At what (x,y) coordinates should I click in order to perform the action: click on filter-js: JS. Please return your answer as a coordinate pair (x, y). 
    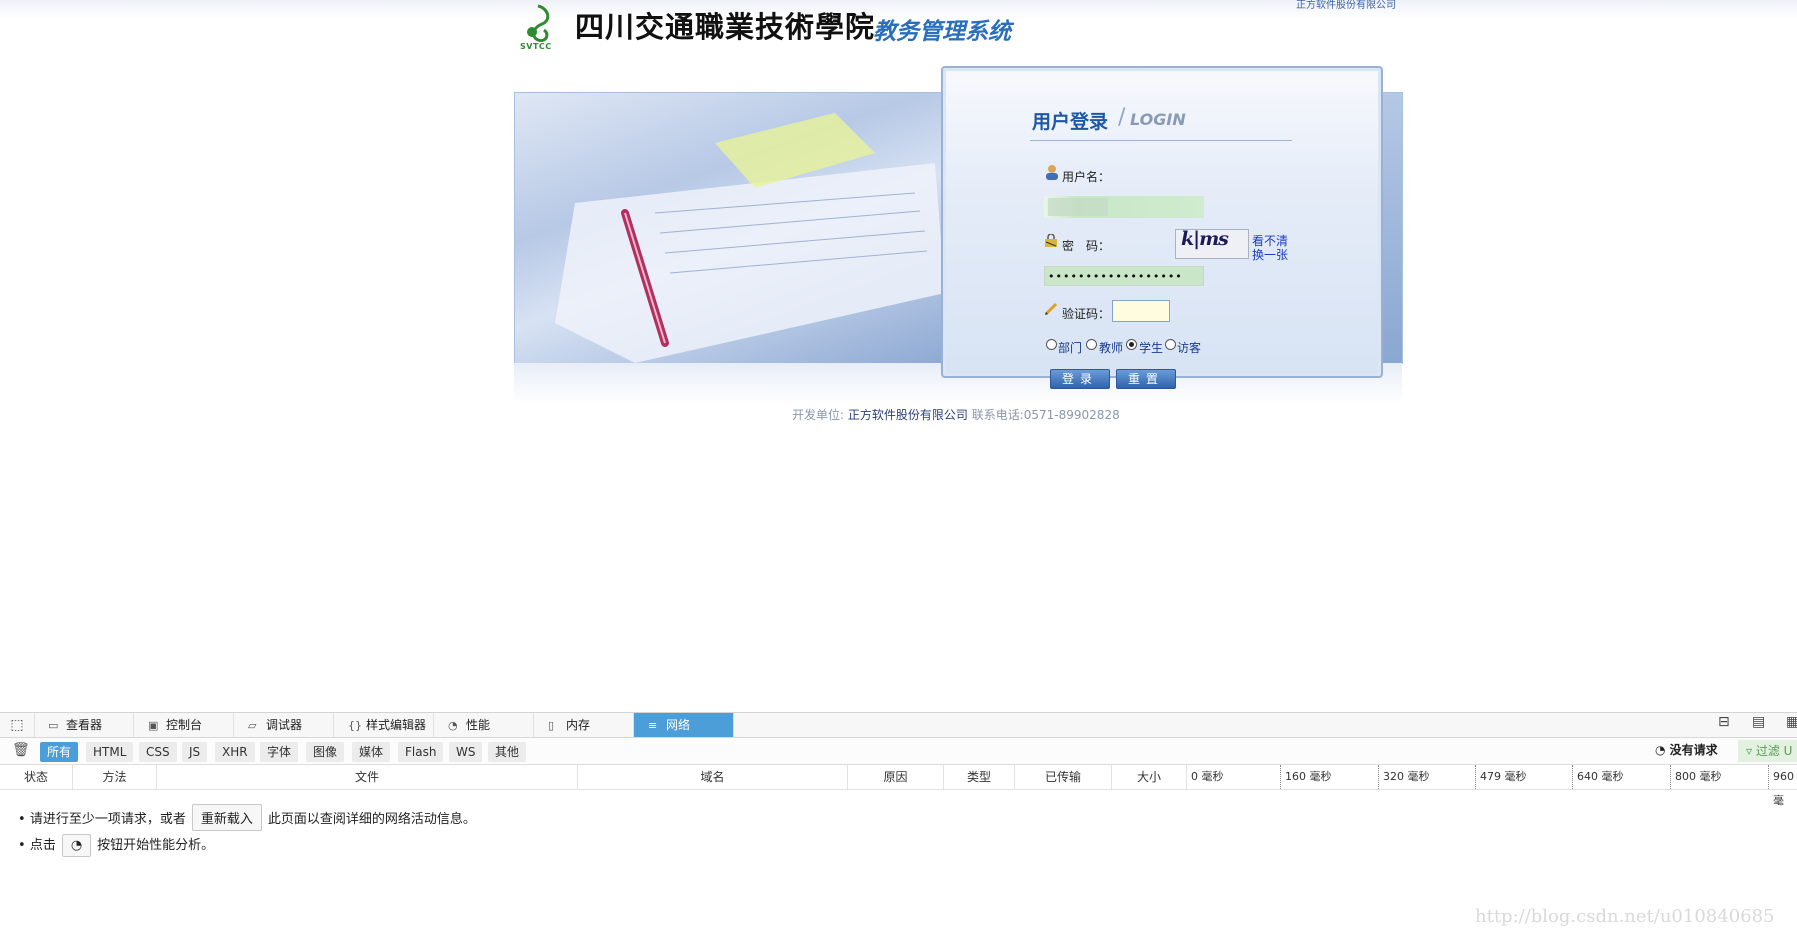
    Looking at the image, I should click on (195, 752).